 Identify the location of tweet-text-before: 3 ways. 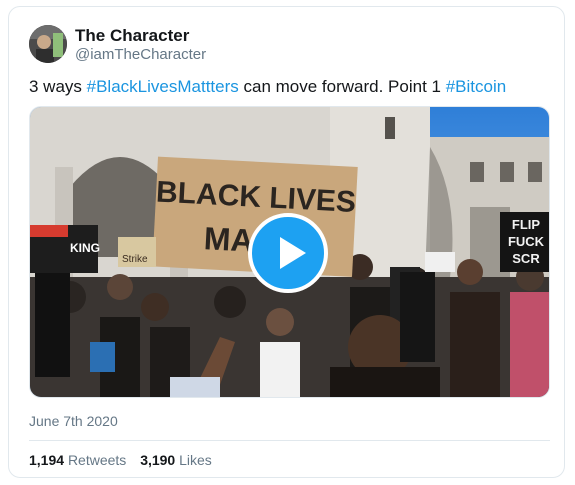
(58, 86).